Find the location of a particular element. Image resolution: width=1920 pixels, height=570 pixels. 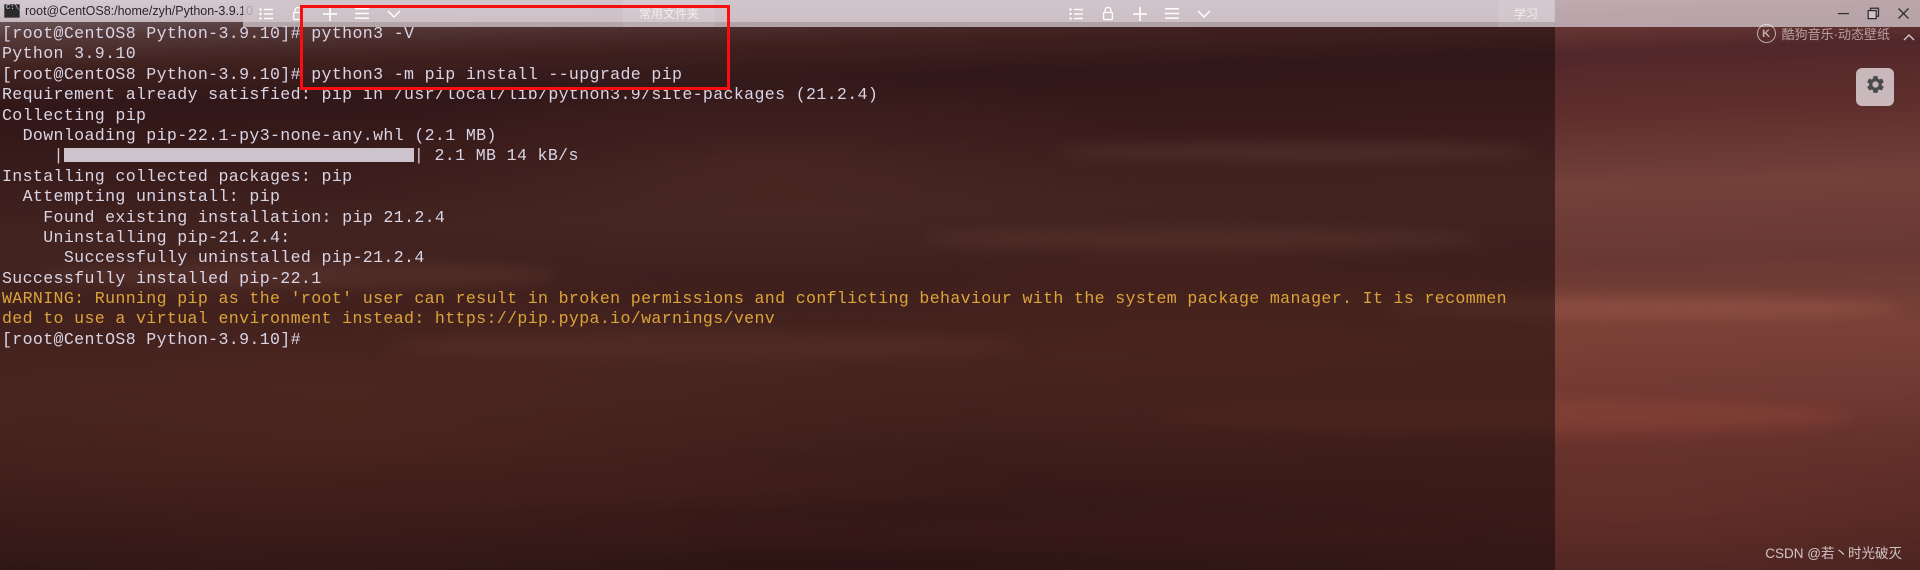

settings-gear-button is located at coordinates (1875, 87).